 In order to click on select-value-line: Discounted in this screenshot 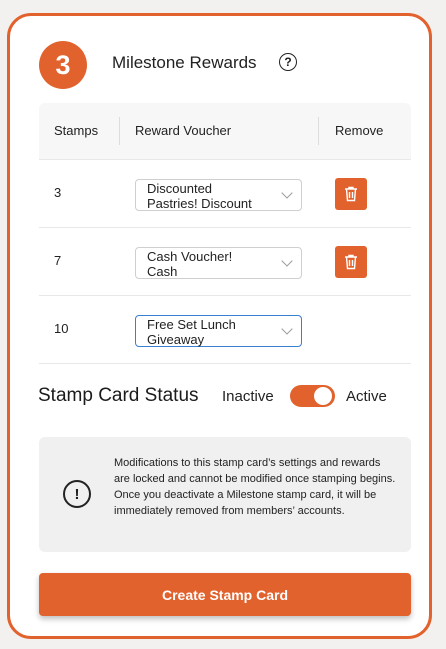, I will do `click(180, 188)`.